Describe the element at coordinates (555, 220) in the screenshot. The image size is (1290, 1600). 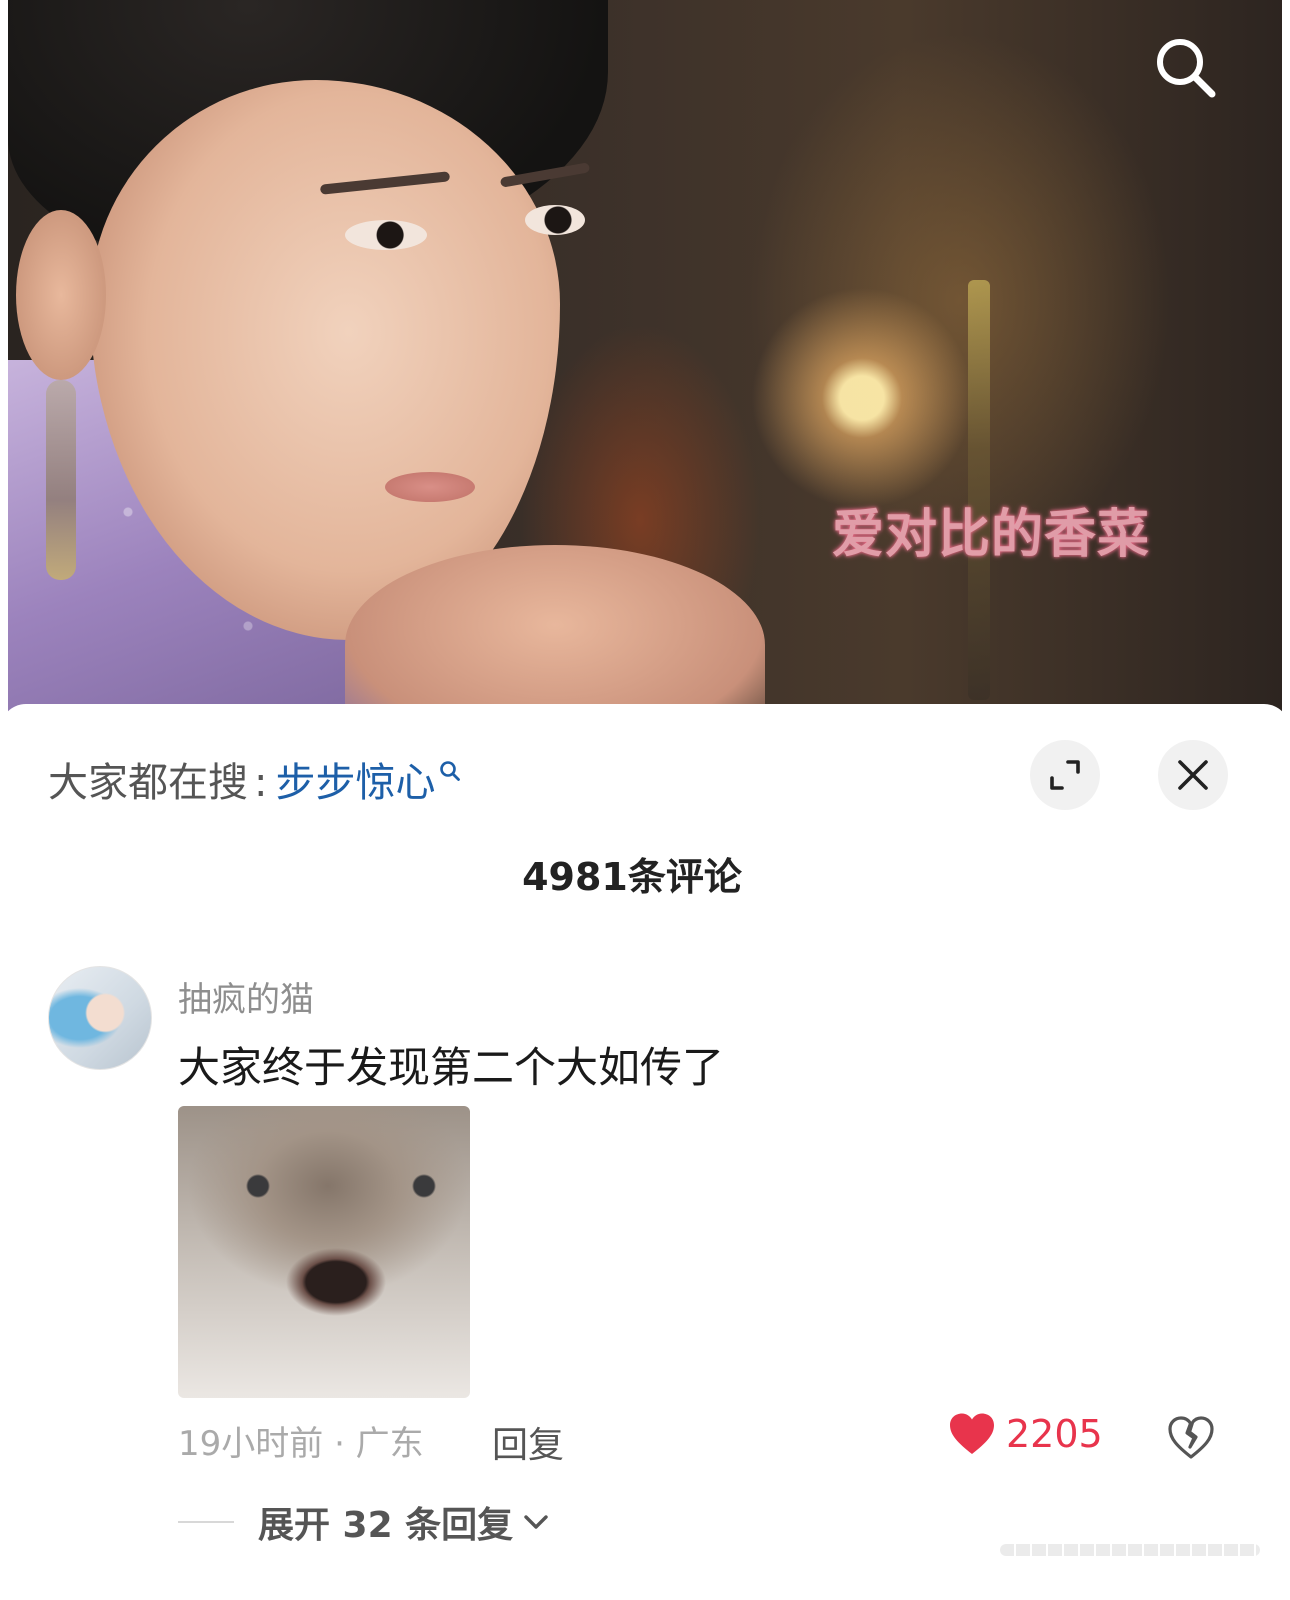
I see `eye-right` at that location.